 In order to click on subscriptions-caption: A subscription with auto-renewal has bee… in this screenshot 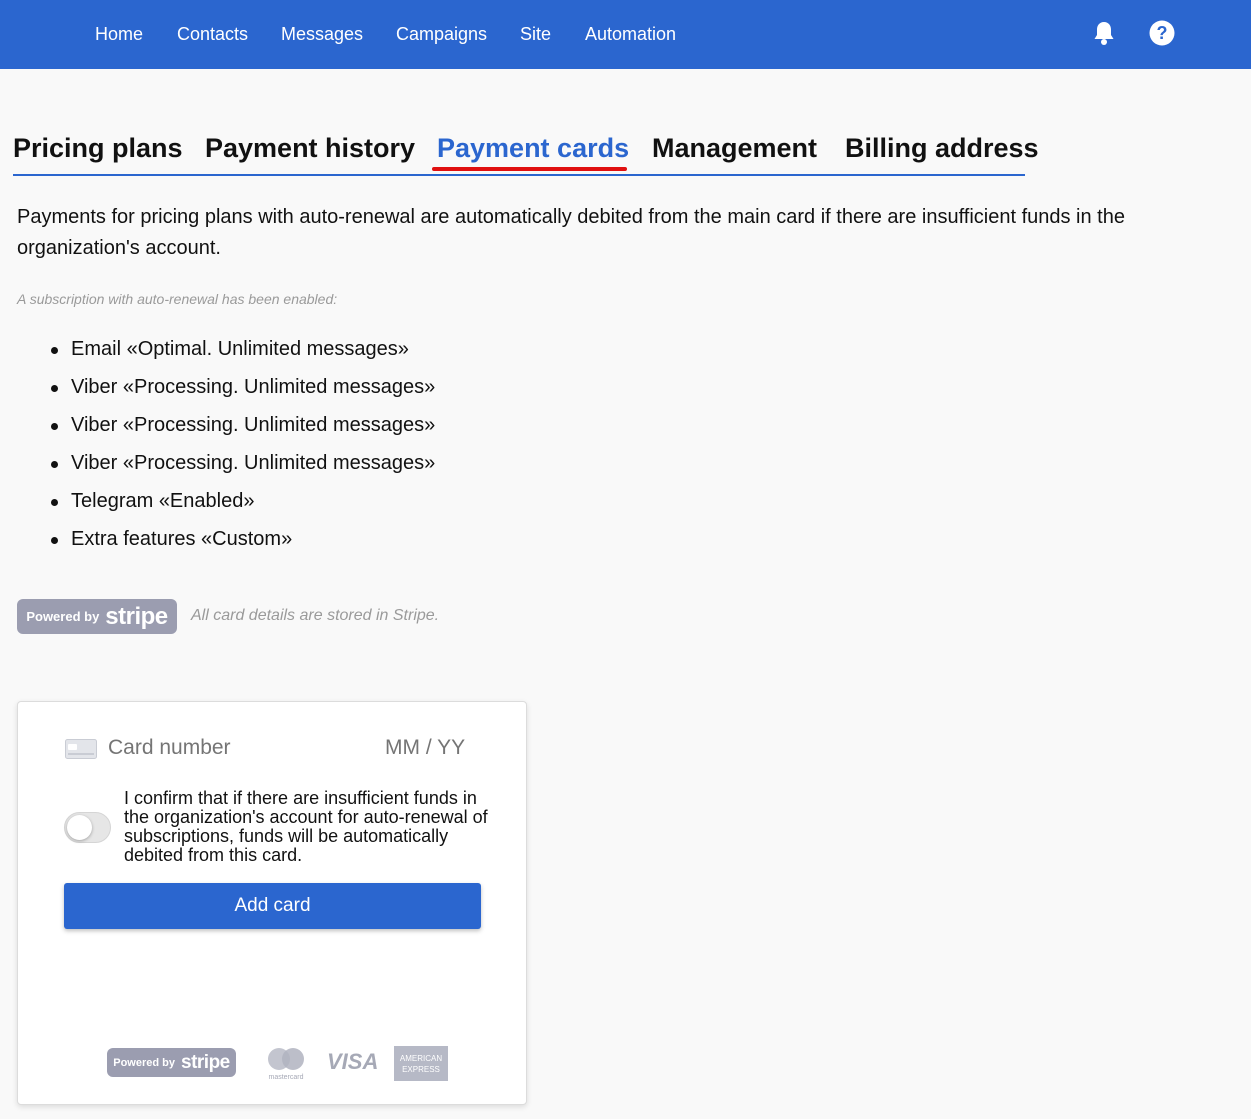, I will do `click(177, 299)`.